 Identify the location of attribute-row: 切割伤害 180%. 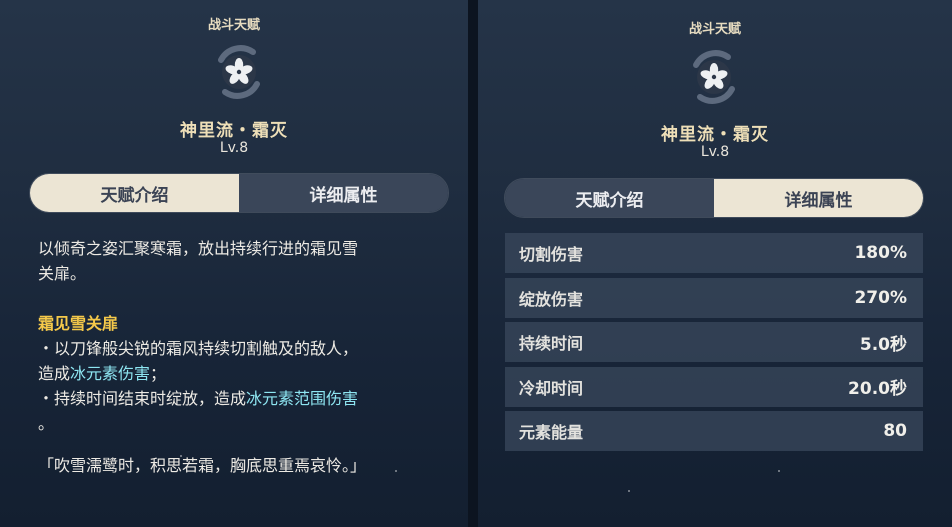
(714, 253).